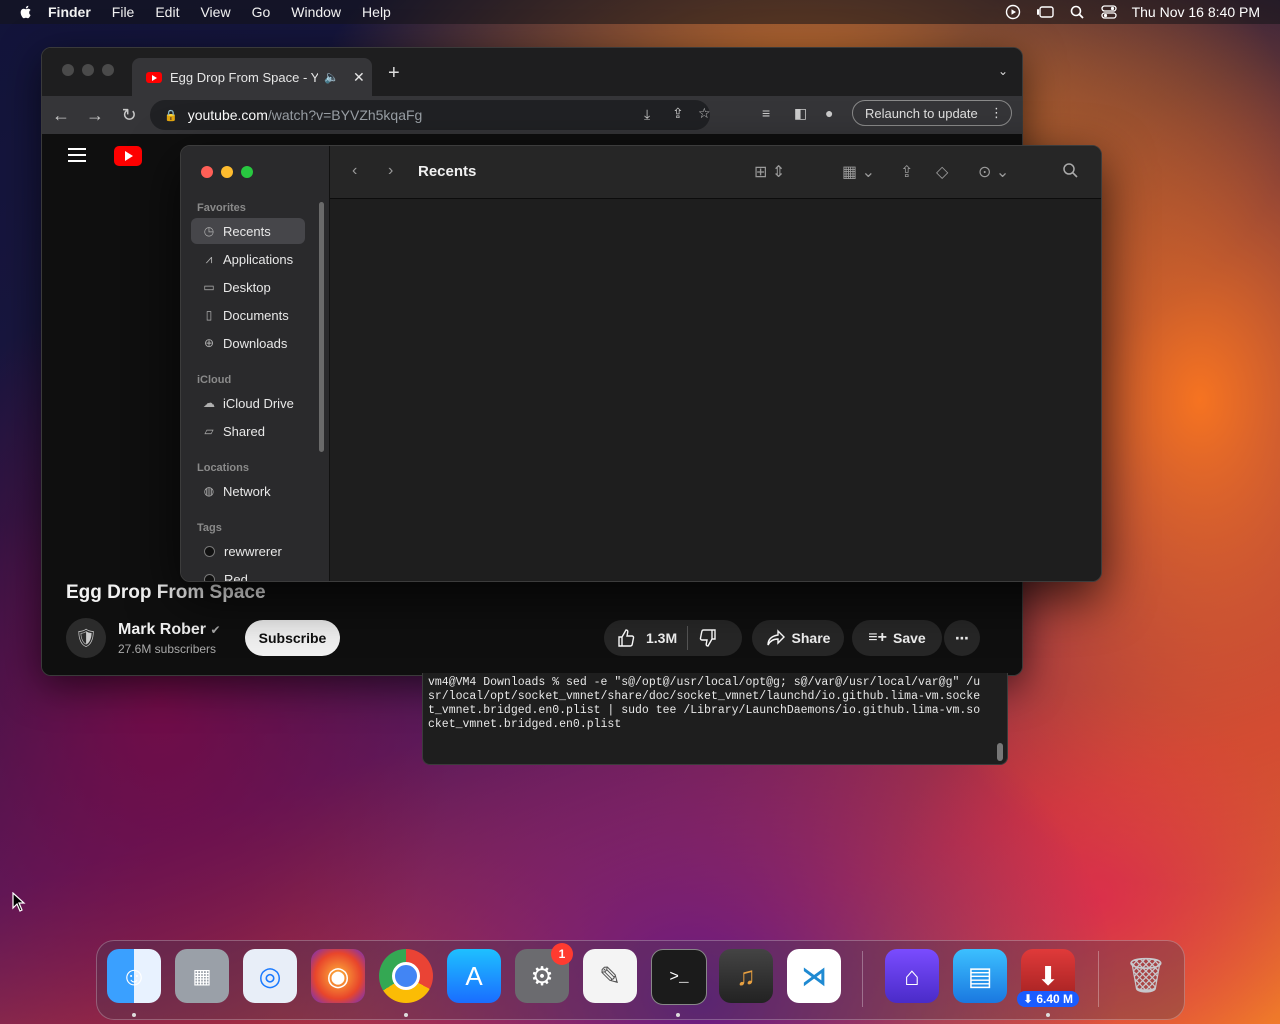 This screenshot has height=1024, width=1280. What do you see at coordinates (376, 12) in the screenshot?
I see `menu-help: Help` at bounding box center [376, 12].